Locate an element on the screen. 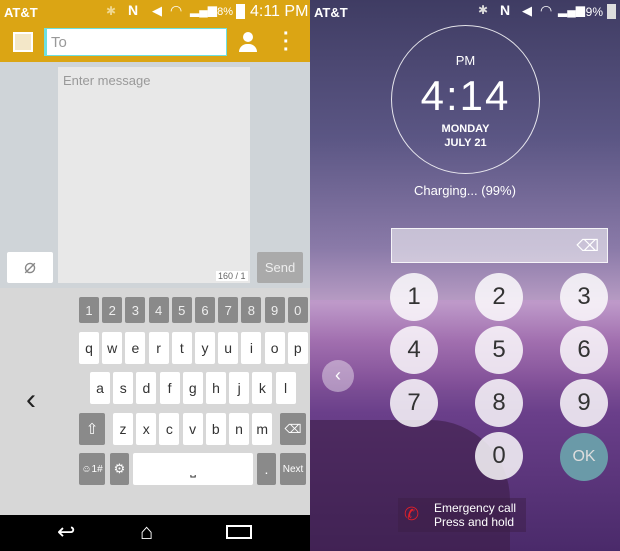 The image size is (620, 551). paperclip-icon: ⌀ is located at coordinates (30, 267).